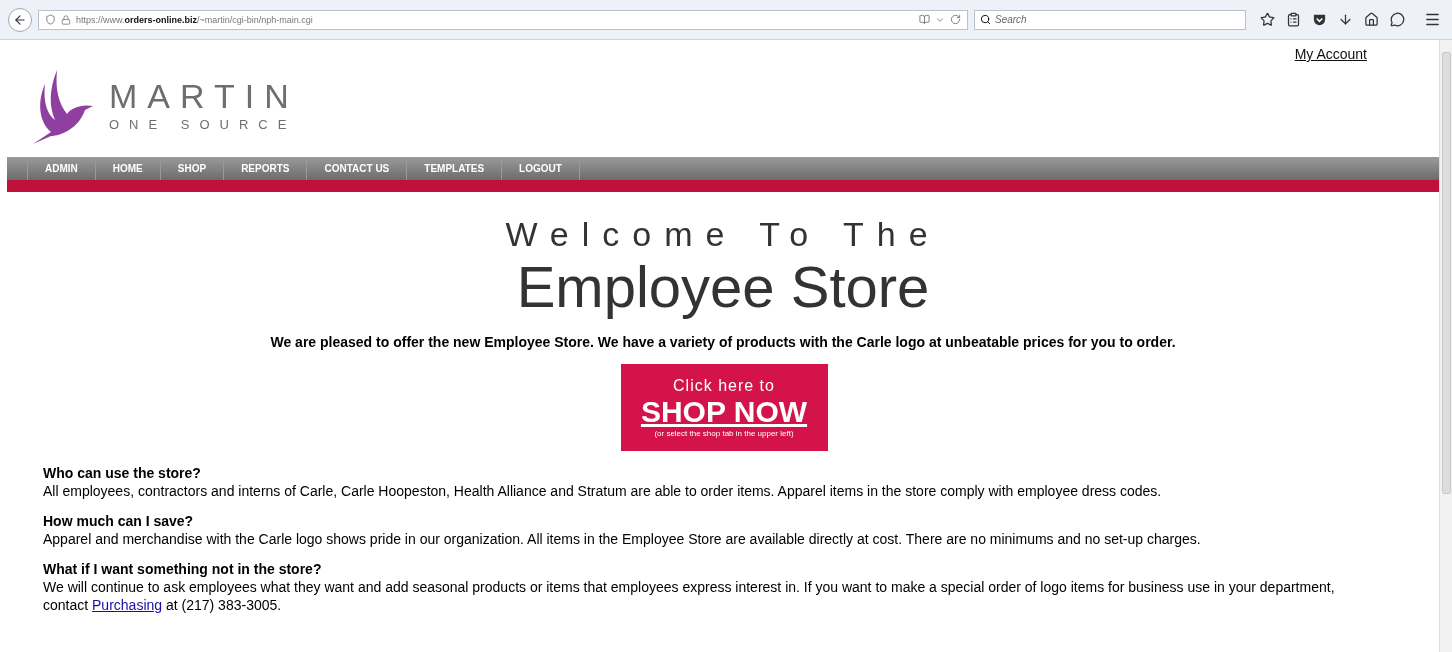 This screenshot has width=1452, height=652. What do you see at coordinates (1319, 19) in the screenshot?
I see `pocket-icon` at bounding box center [1319, 19].